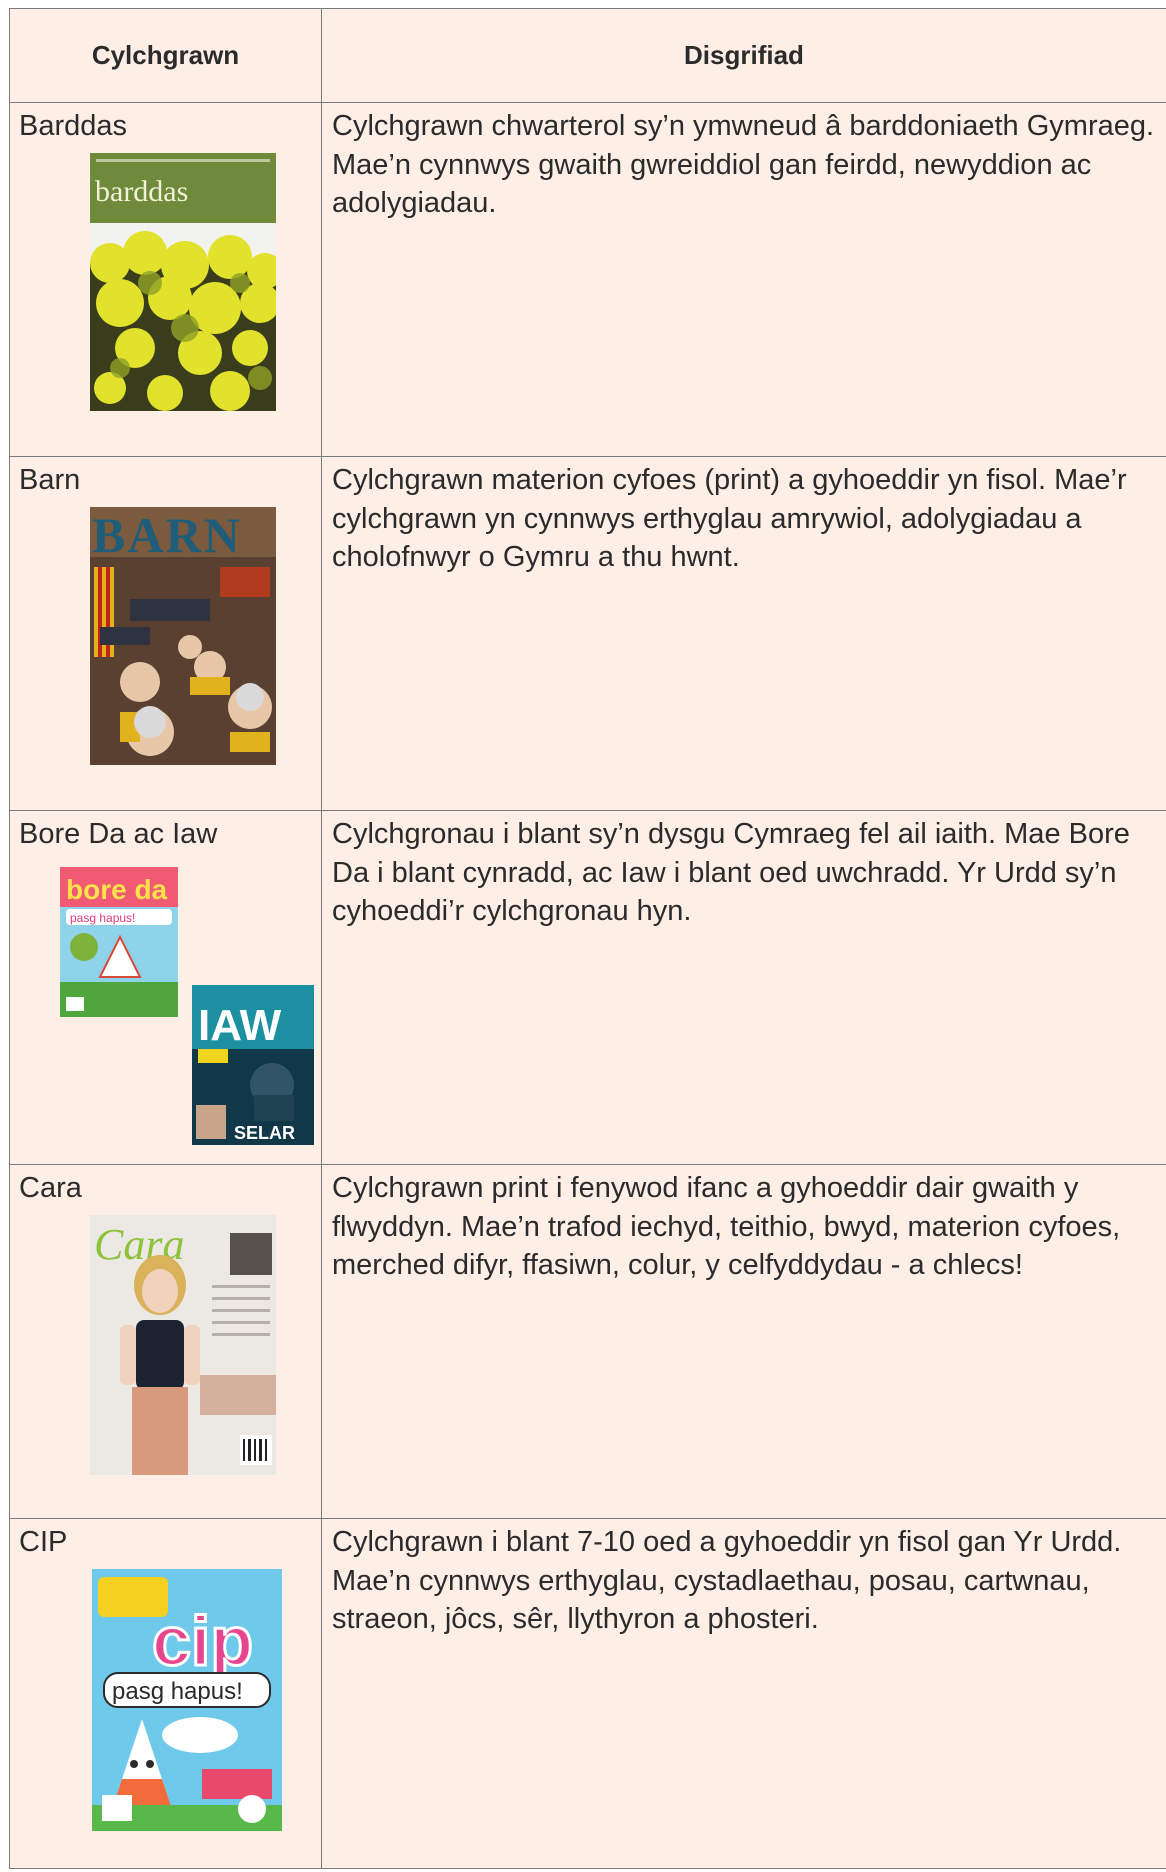  What do you see at coordinates (73, 126) in the screenshot?
I see `magazine-name: Barddas` at bounding box center [73, 126].